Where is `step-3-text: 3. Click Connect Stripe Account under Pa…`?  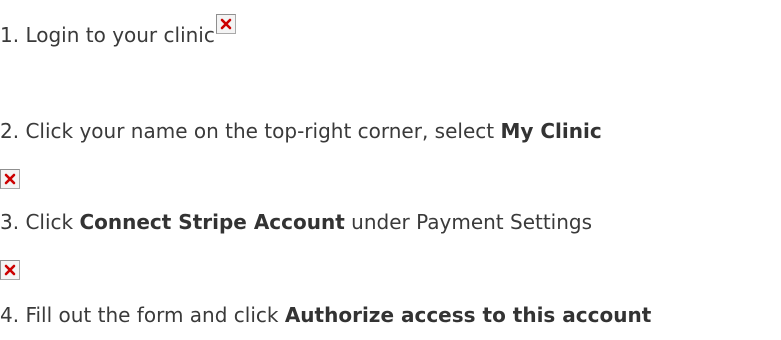 step-3-text: 3. Click Connect Stripe Account under Pa… is located at coordinates (296, 222).